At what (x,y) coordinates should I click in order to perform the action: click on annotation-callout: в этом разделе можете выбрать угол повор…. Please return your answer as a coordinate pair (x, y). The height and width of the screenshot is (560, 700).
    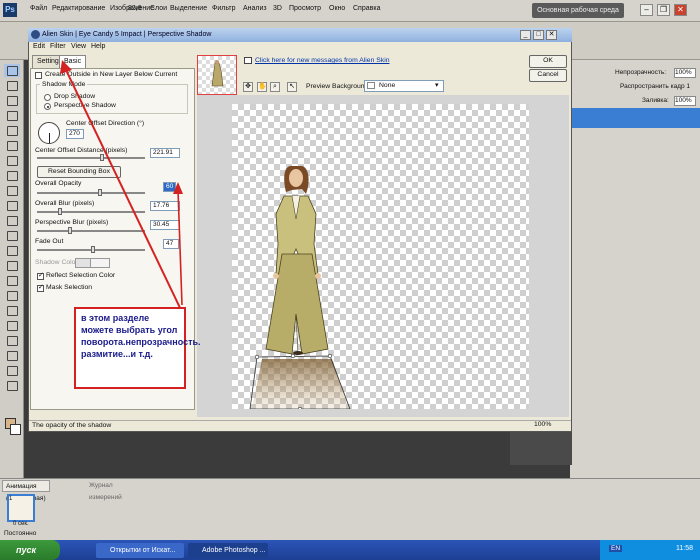
    Looking at the image, I should click on (137, 348).